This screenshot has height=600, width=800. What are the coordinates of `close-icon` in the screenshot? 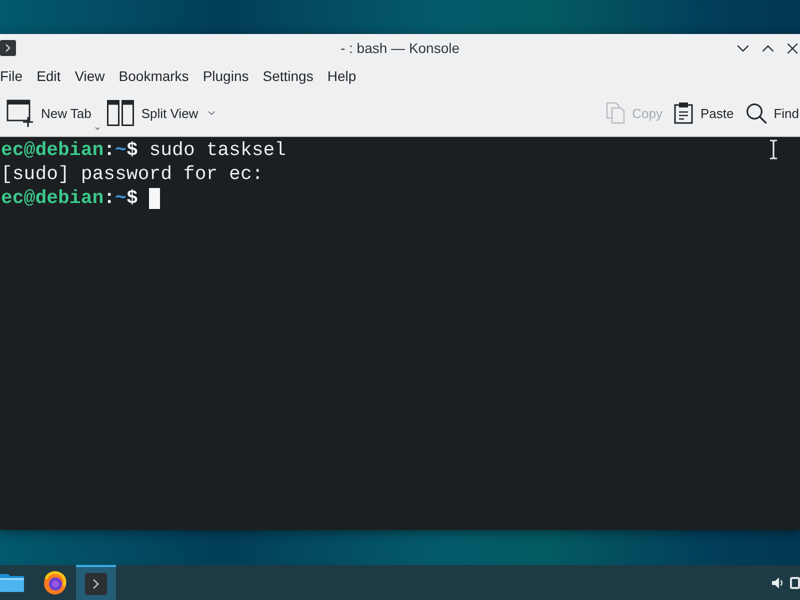 It's located at (792, 48).